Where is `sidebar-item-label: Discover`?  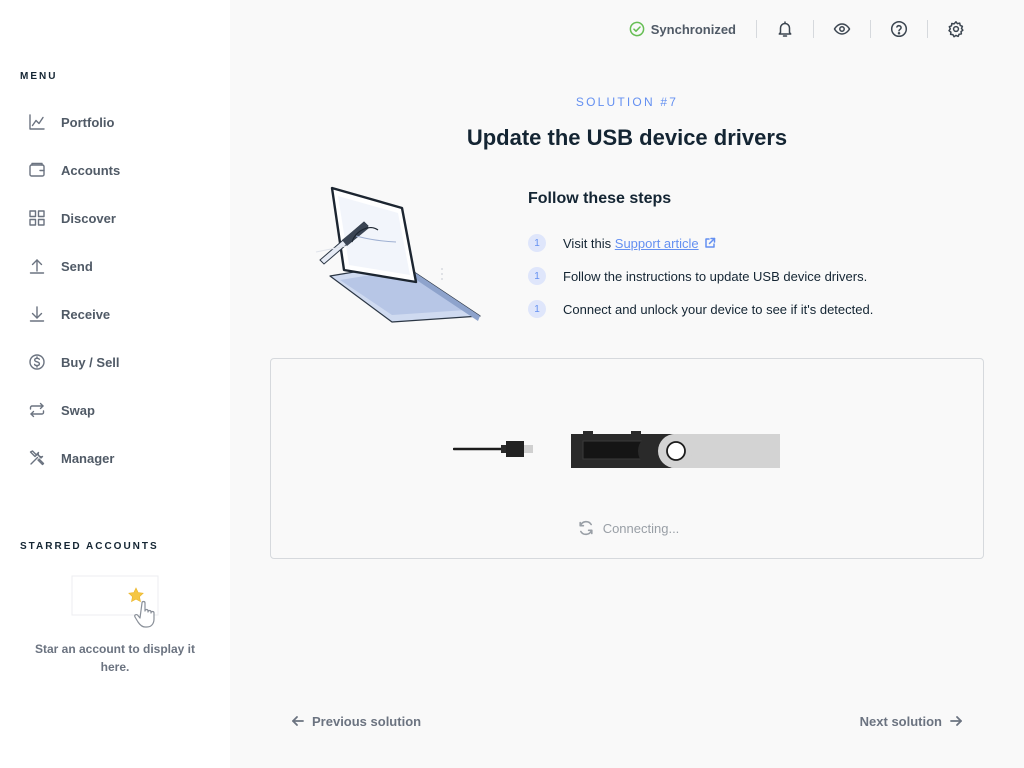
sidebar-item-label: Discover is located at coordinates (88, 218).